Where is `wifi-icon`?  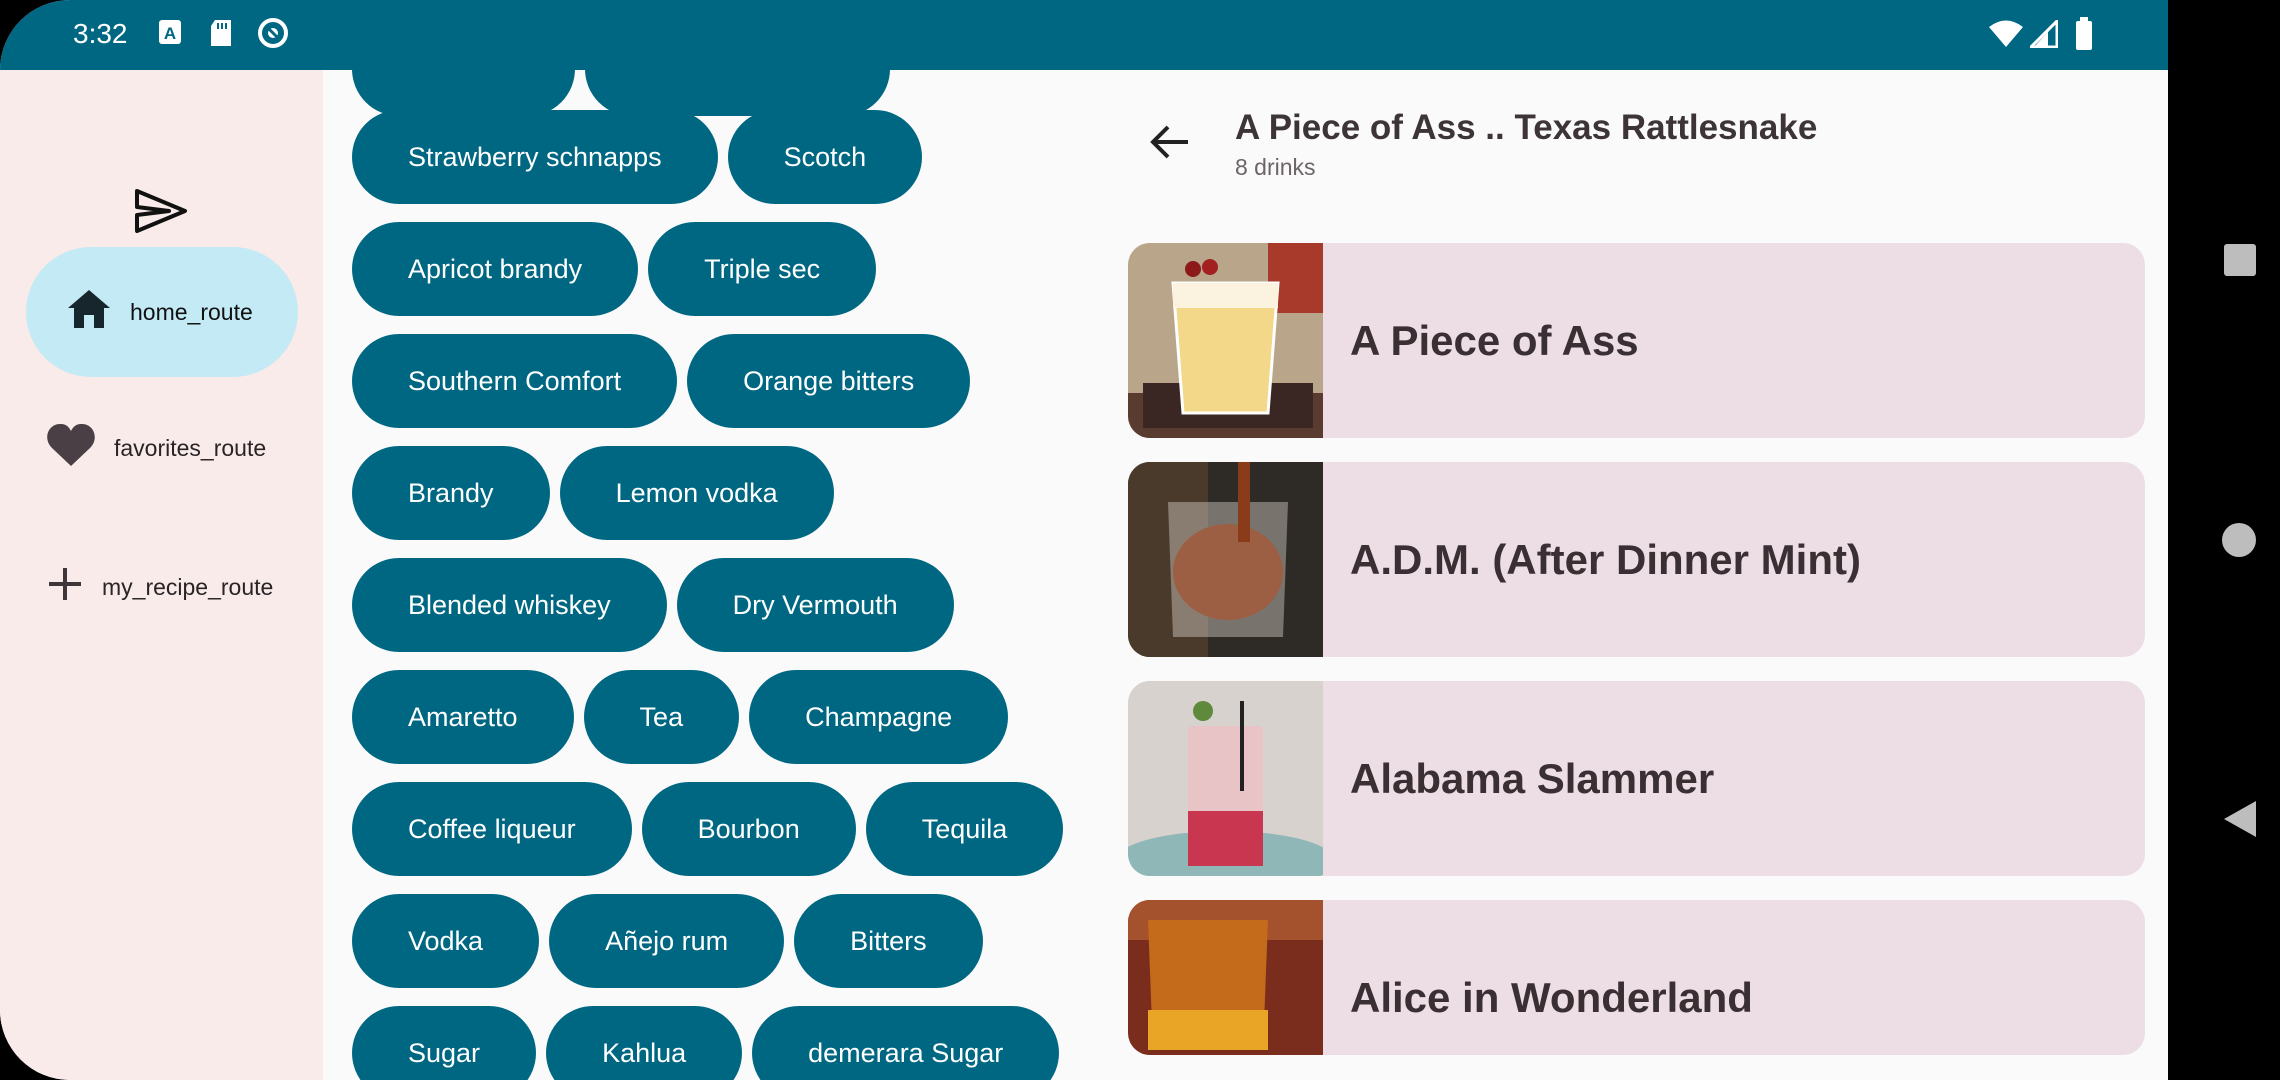 wifi-icon is located at coordinates (2006, 36).